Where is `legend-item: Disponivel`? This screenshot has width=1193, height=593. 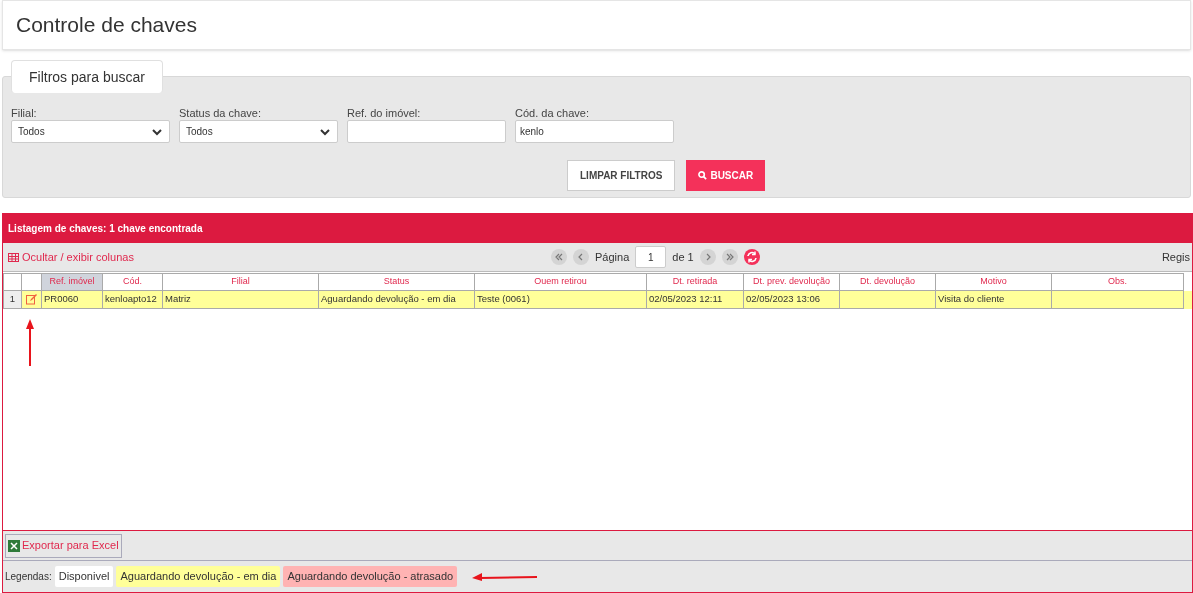 legend-item: Disponivel is located at coordinates (84, 576).